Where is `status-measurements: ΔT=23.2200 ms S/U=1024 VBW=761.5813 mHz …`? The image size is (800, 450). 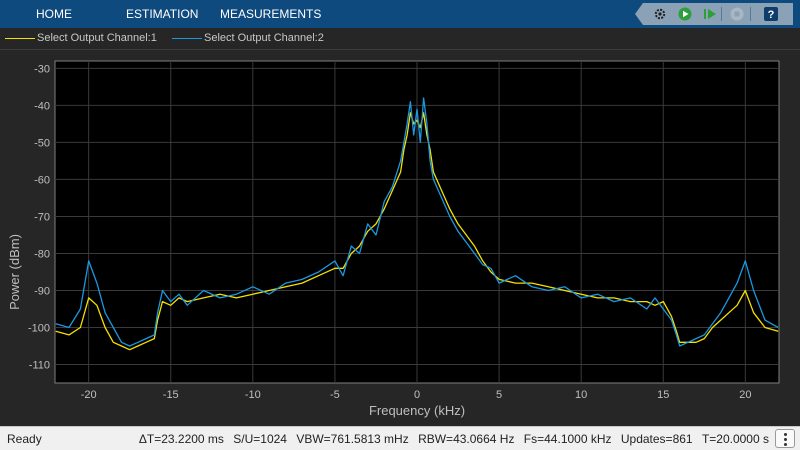 status-measurements: ΔT=23.2200 ms S/U=1024 VBW=761.5813 mHz … is located at coordinates (451, 439).